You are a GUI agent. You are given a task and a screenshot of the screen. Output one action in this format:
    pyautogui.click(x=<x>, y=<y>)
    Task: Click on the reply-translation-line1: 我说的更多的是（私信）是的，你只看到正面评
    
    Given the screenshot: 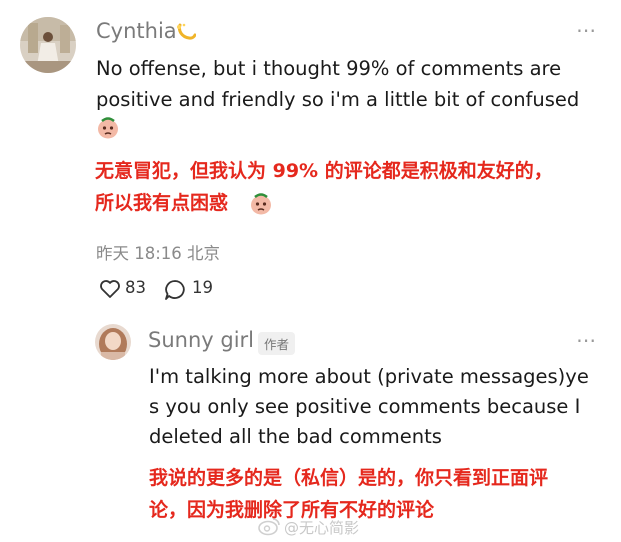 What is the action you would take?
    pyautogui.click(x=349, y=478)
    